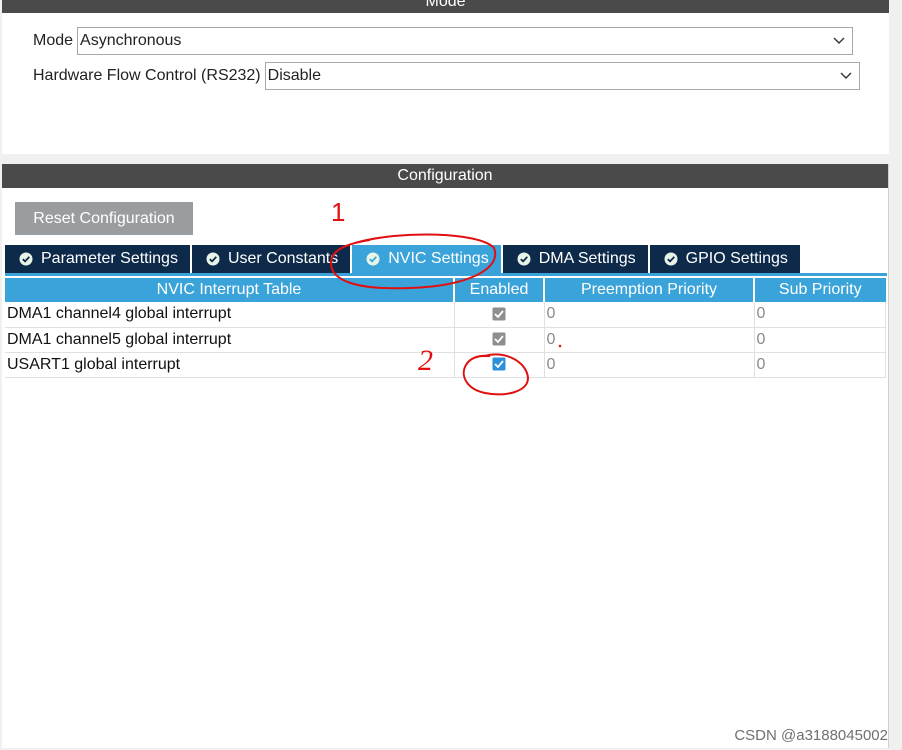  Describe the element at coordinates (230, 290) in the screenshot. I see `column-header-interrupt: NVIC Interrupt Table` at that location.